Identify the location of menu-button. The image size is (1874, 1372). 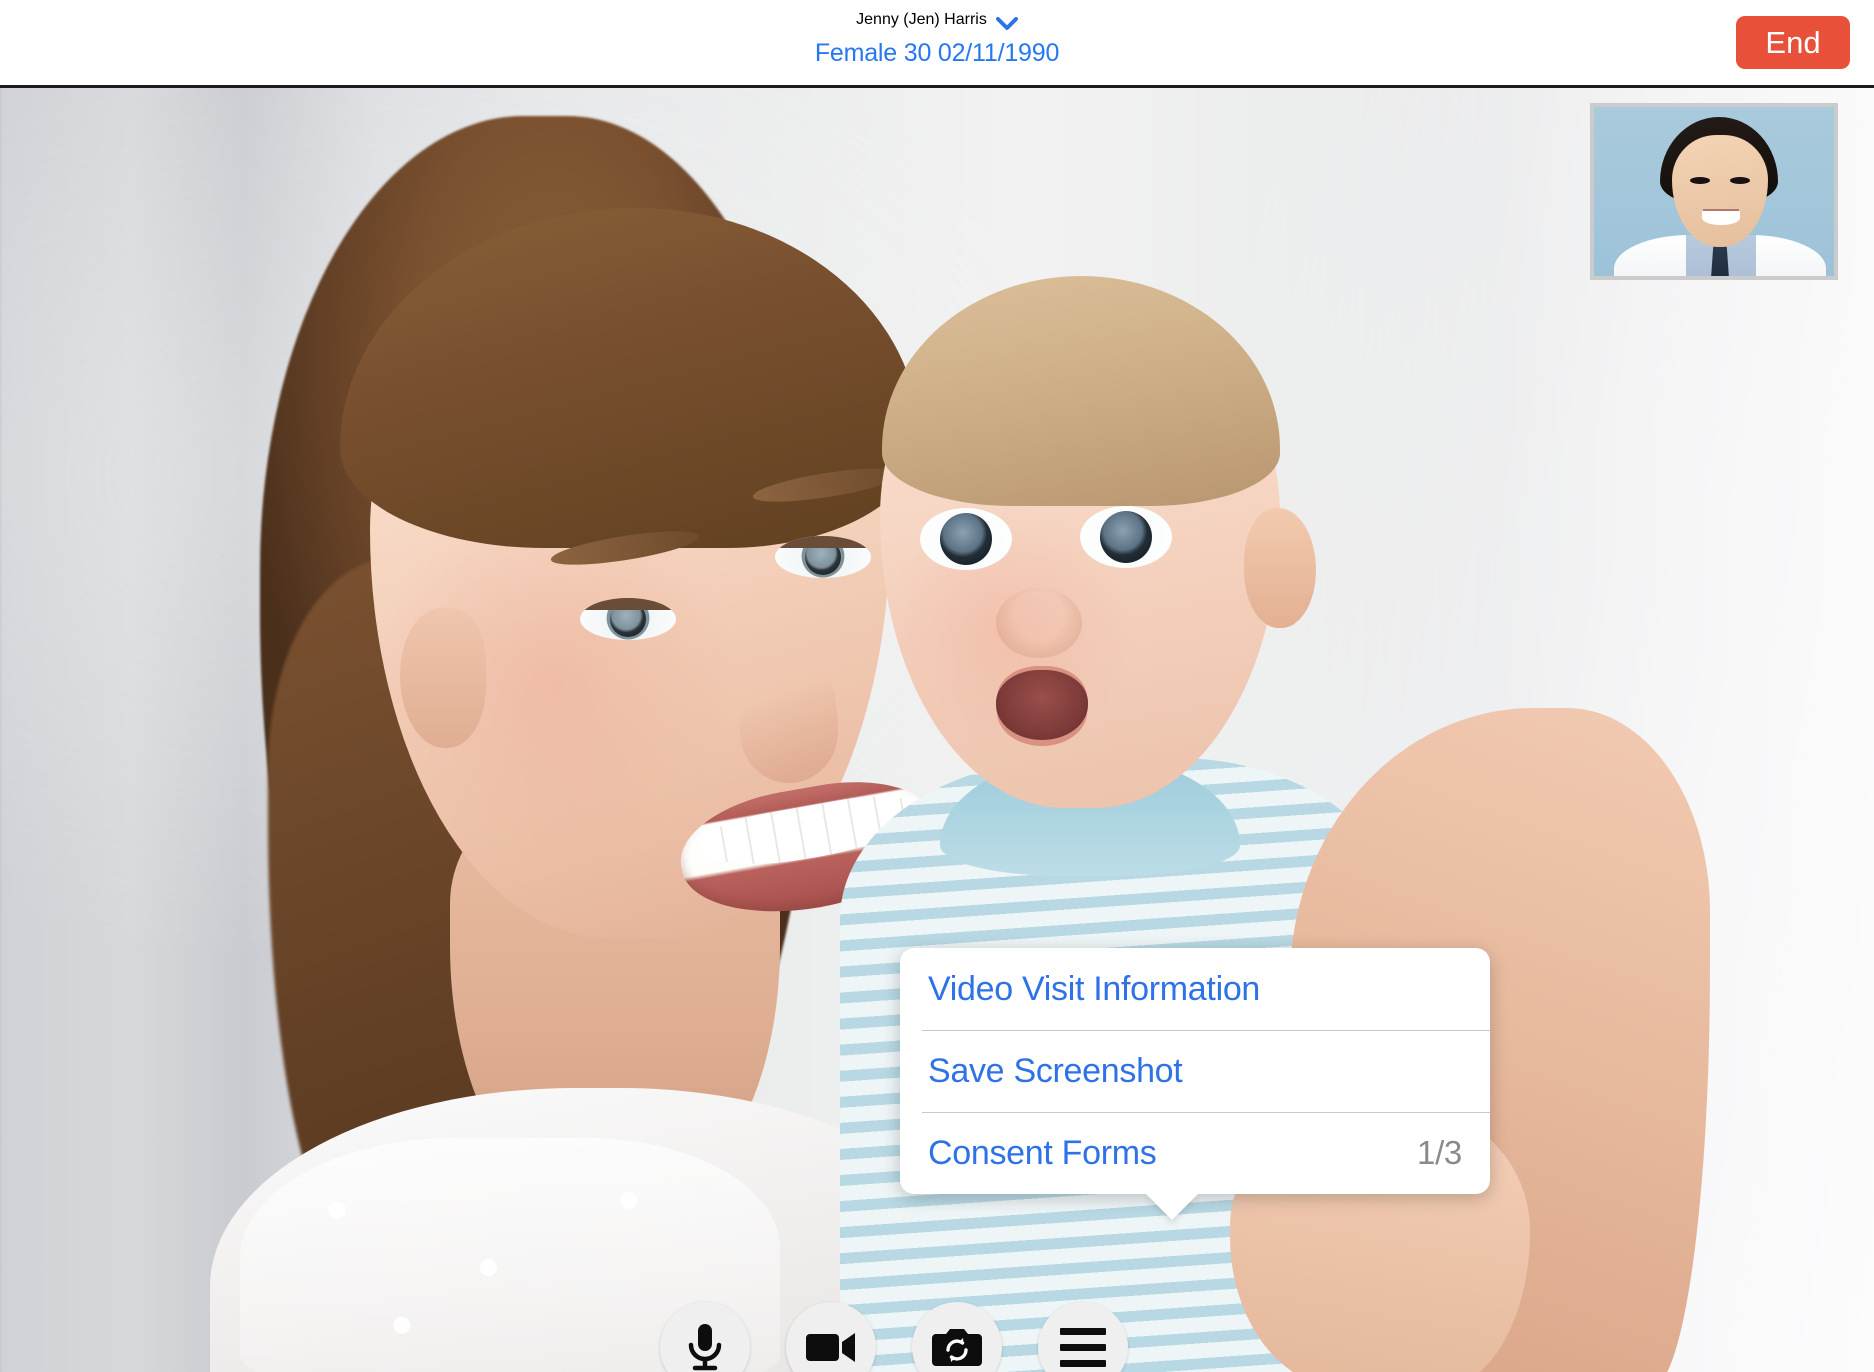
(1083, 1337).